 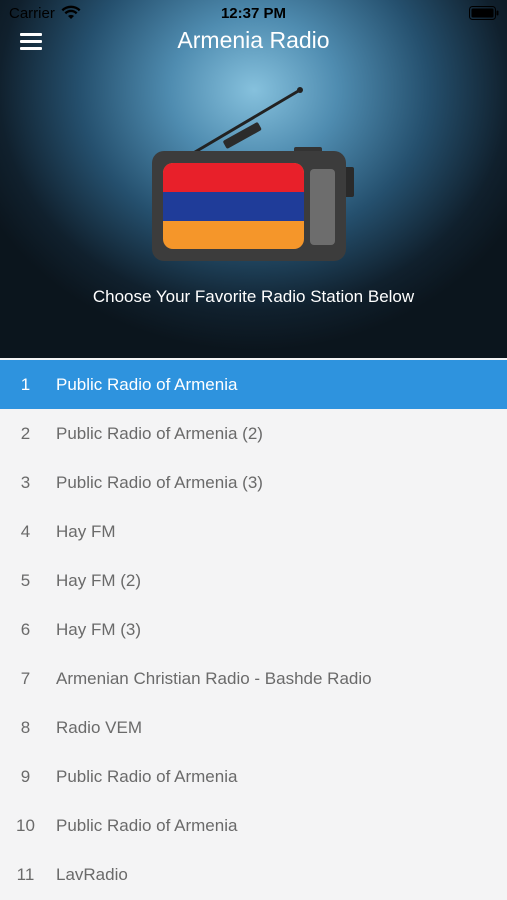 What do you see at coordinates (25, 727) in the screenshot?
I see `station-number: 8` at bounding box center [25, 727].